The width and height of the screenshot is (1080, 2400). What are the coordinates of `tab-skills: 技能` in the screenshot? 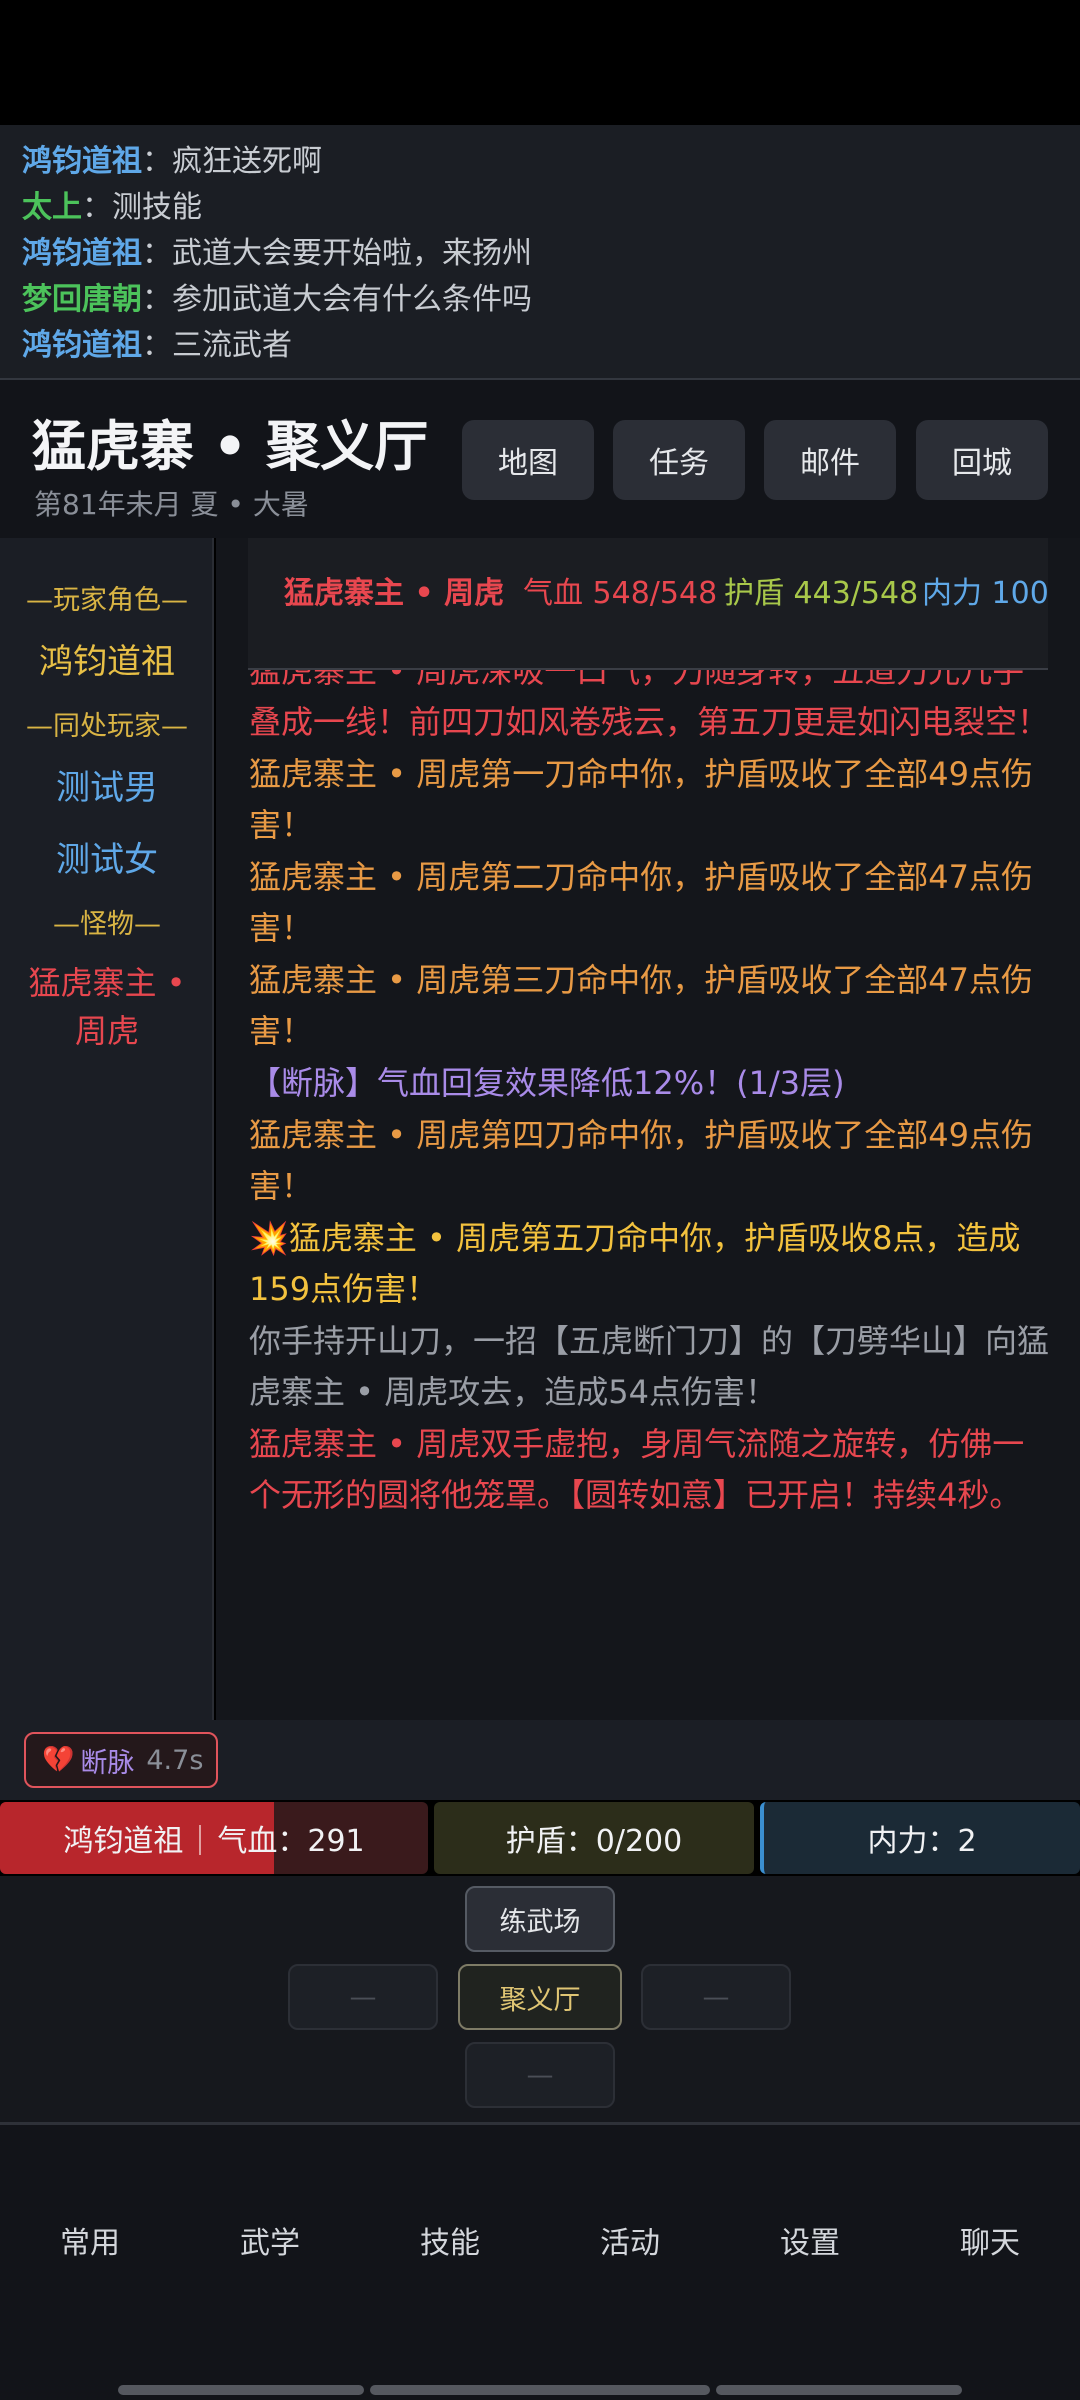 It's located at (450, 2240).